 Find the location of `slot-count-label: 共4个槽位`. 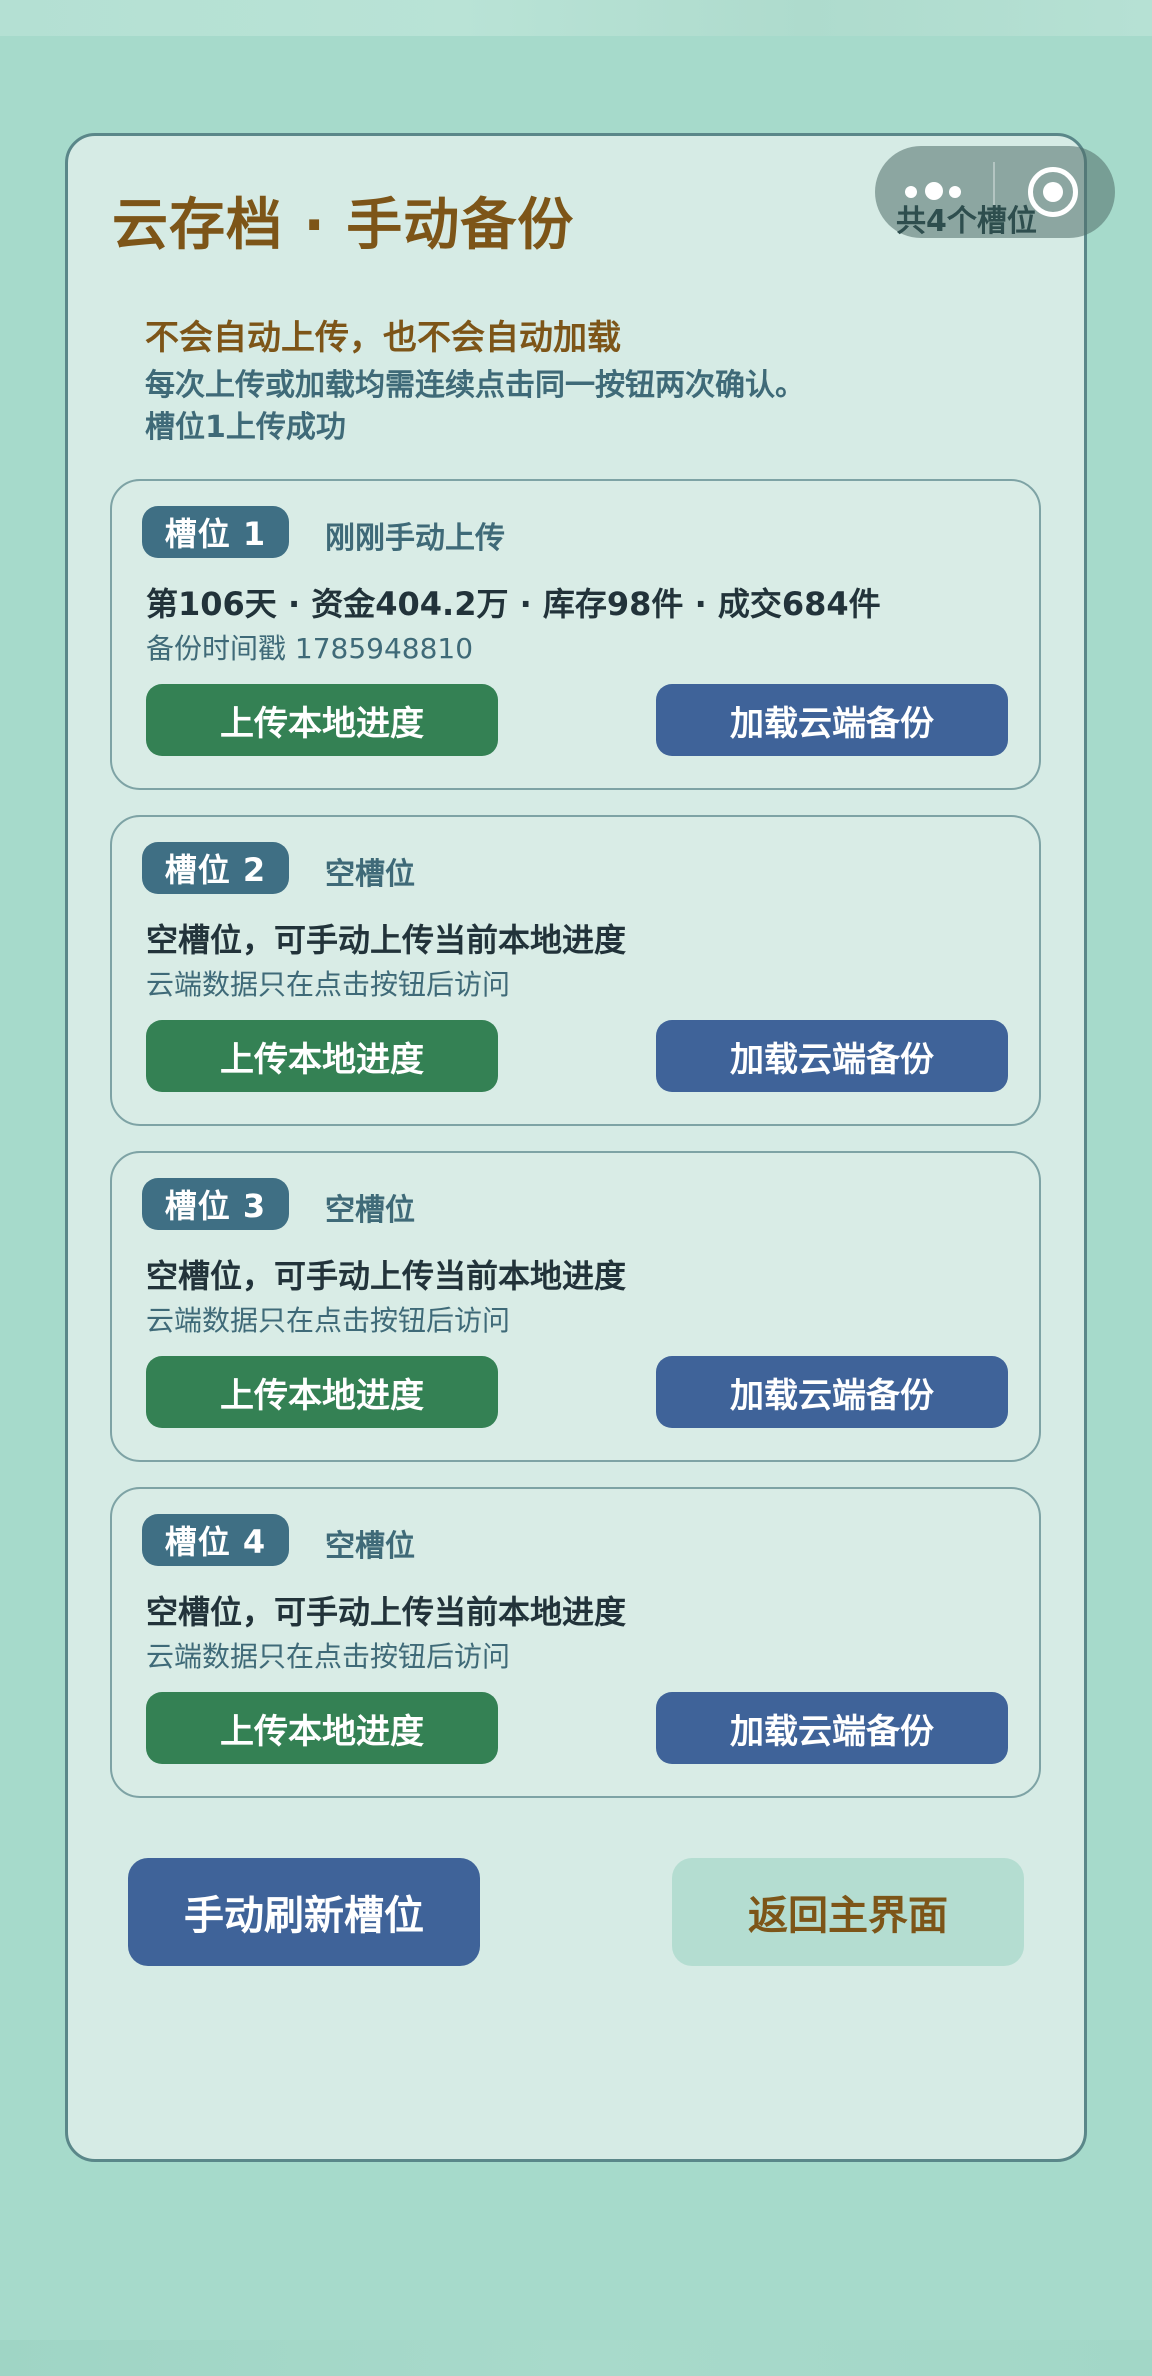

slot-count-label: 共4个槽位 is located at coordinates (966, 221).